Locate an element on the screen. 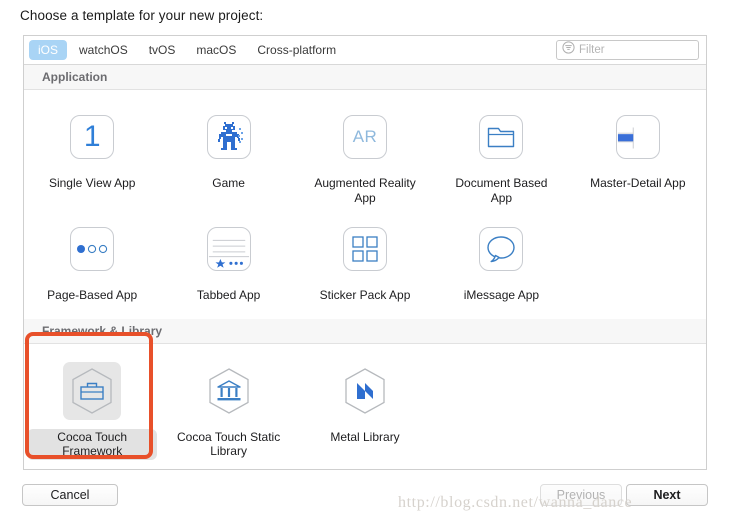 This screenshot has width=730, height=526. master-detail-app-icon is located at coordinates (637, 137).